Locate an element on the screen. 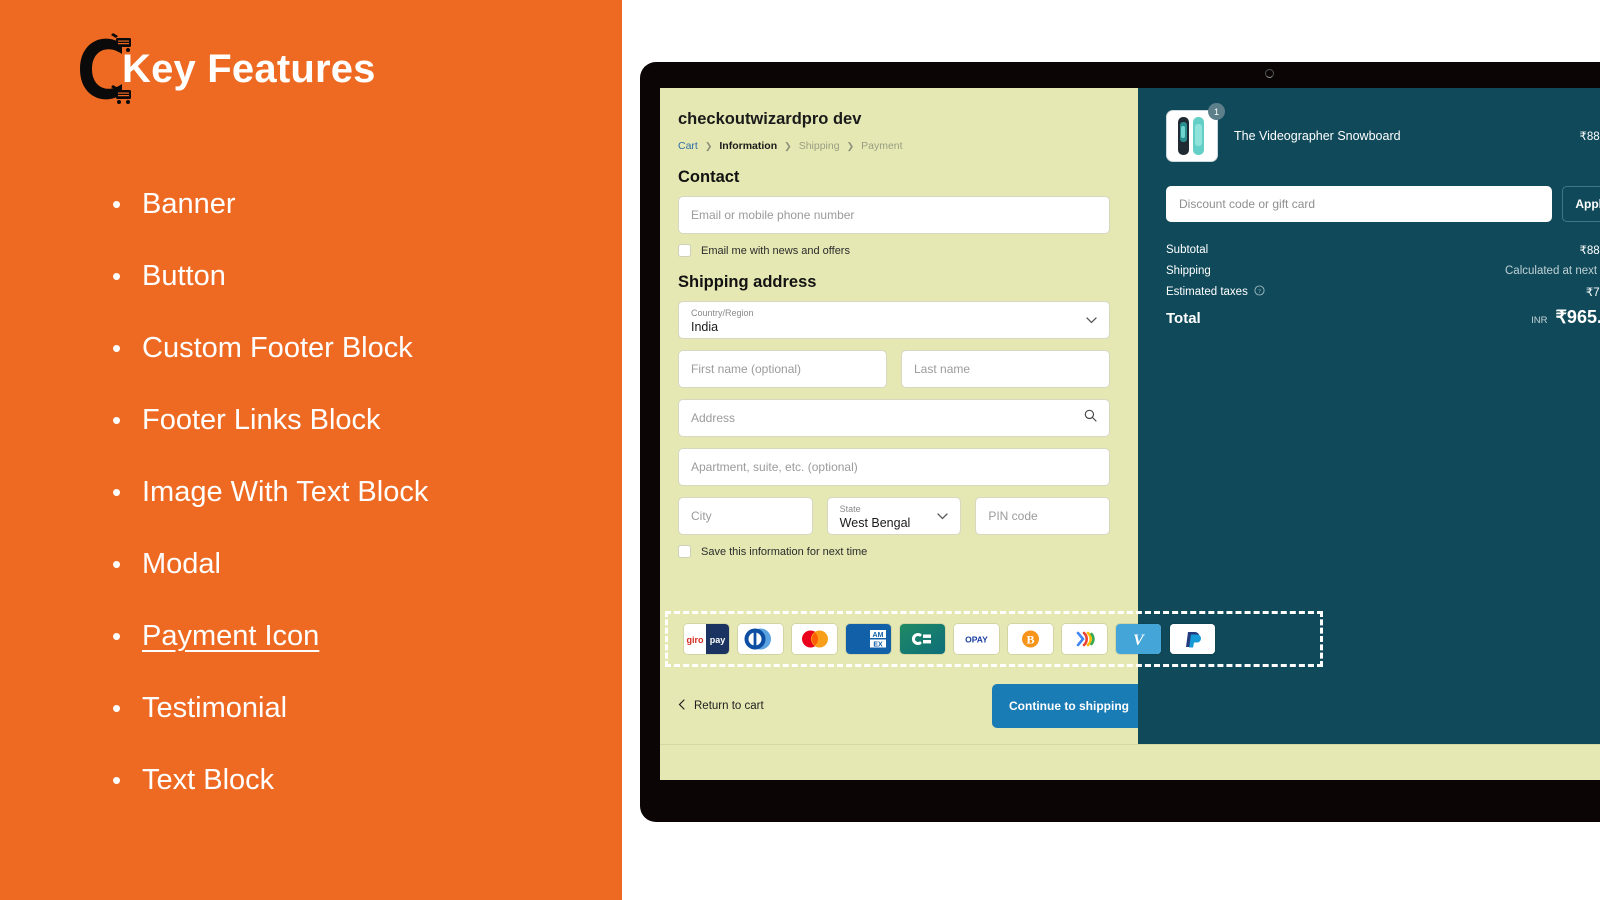 The image size is (1600, 900). address-placeholder: Address is located at coordinates (713, 418).